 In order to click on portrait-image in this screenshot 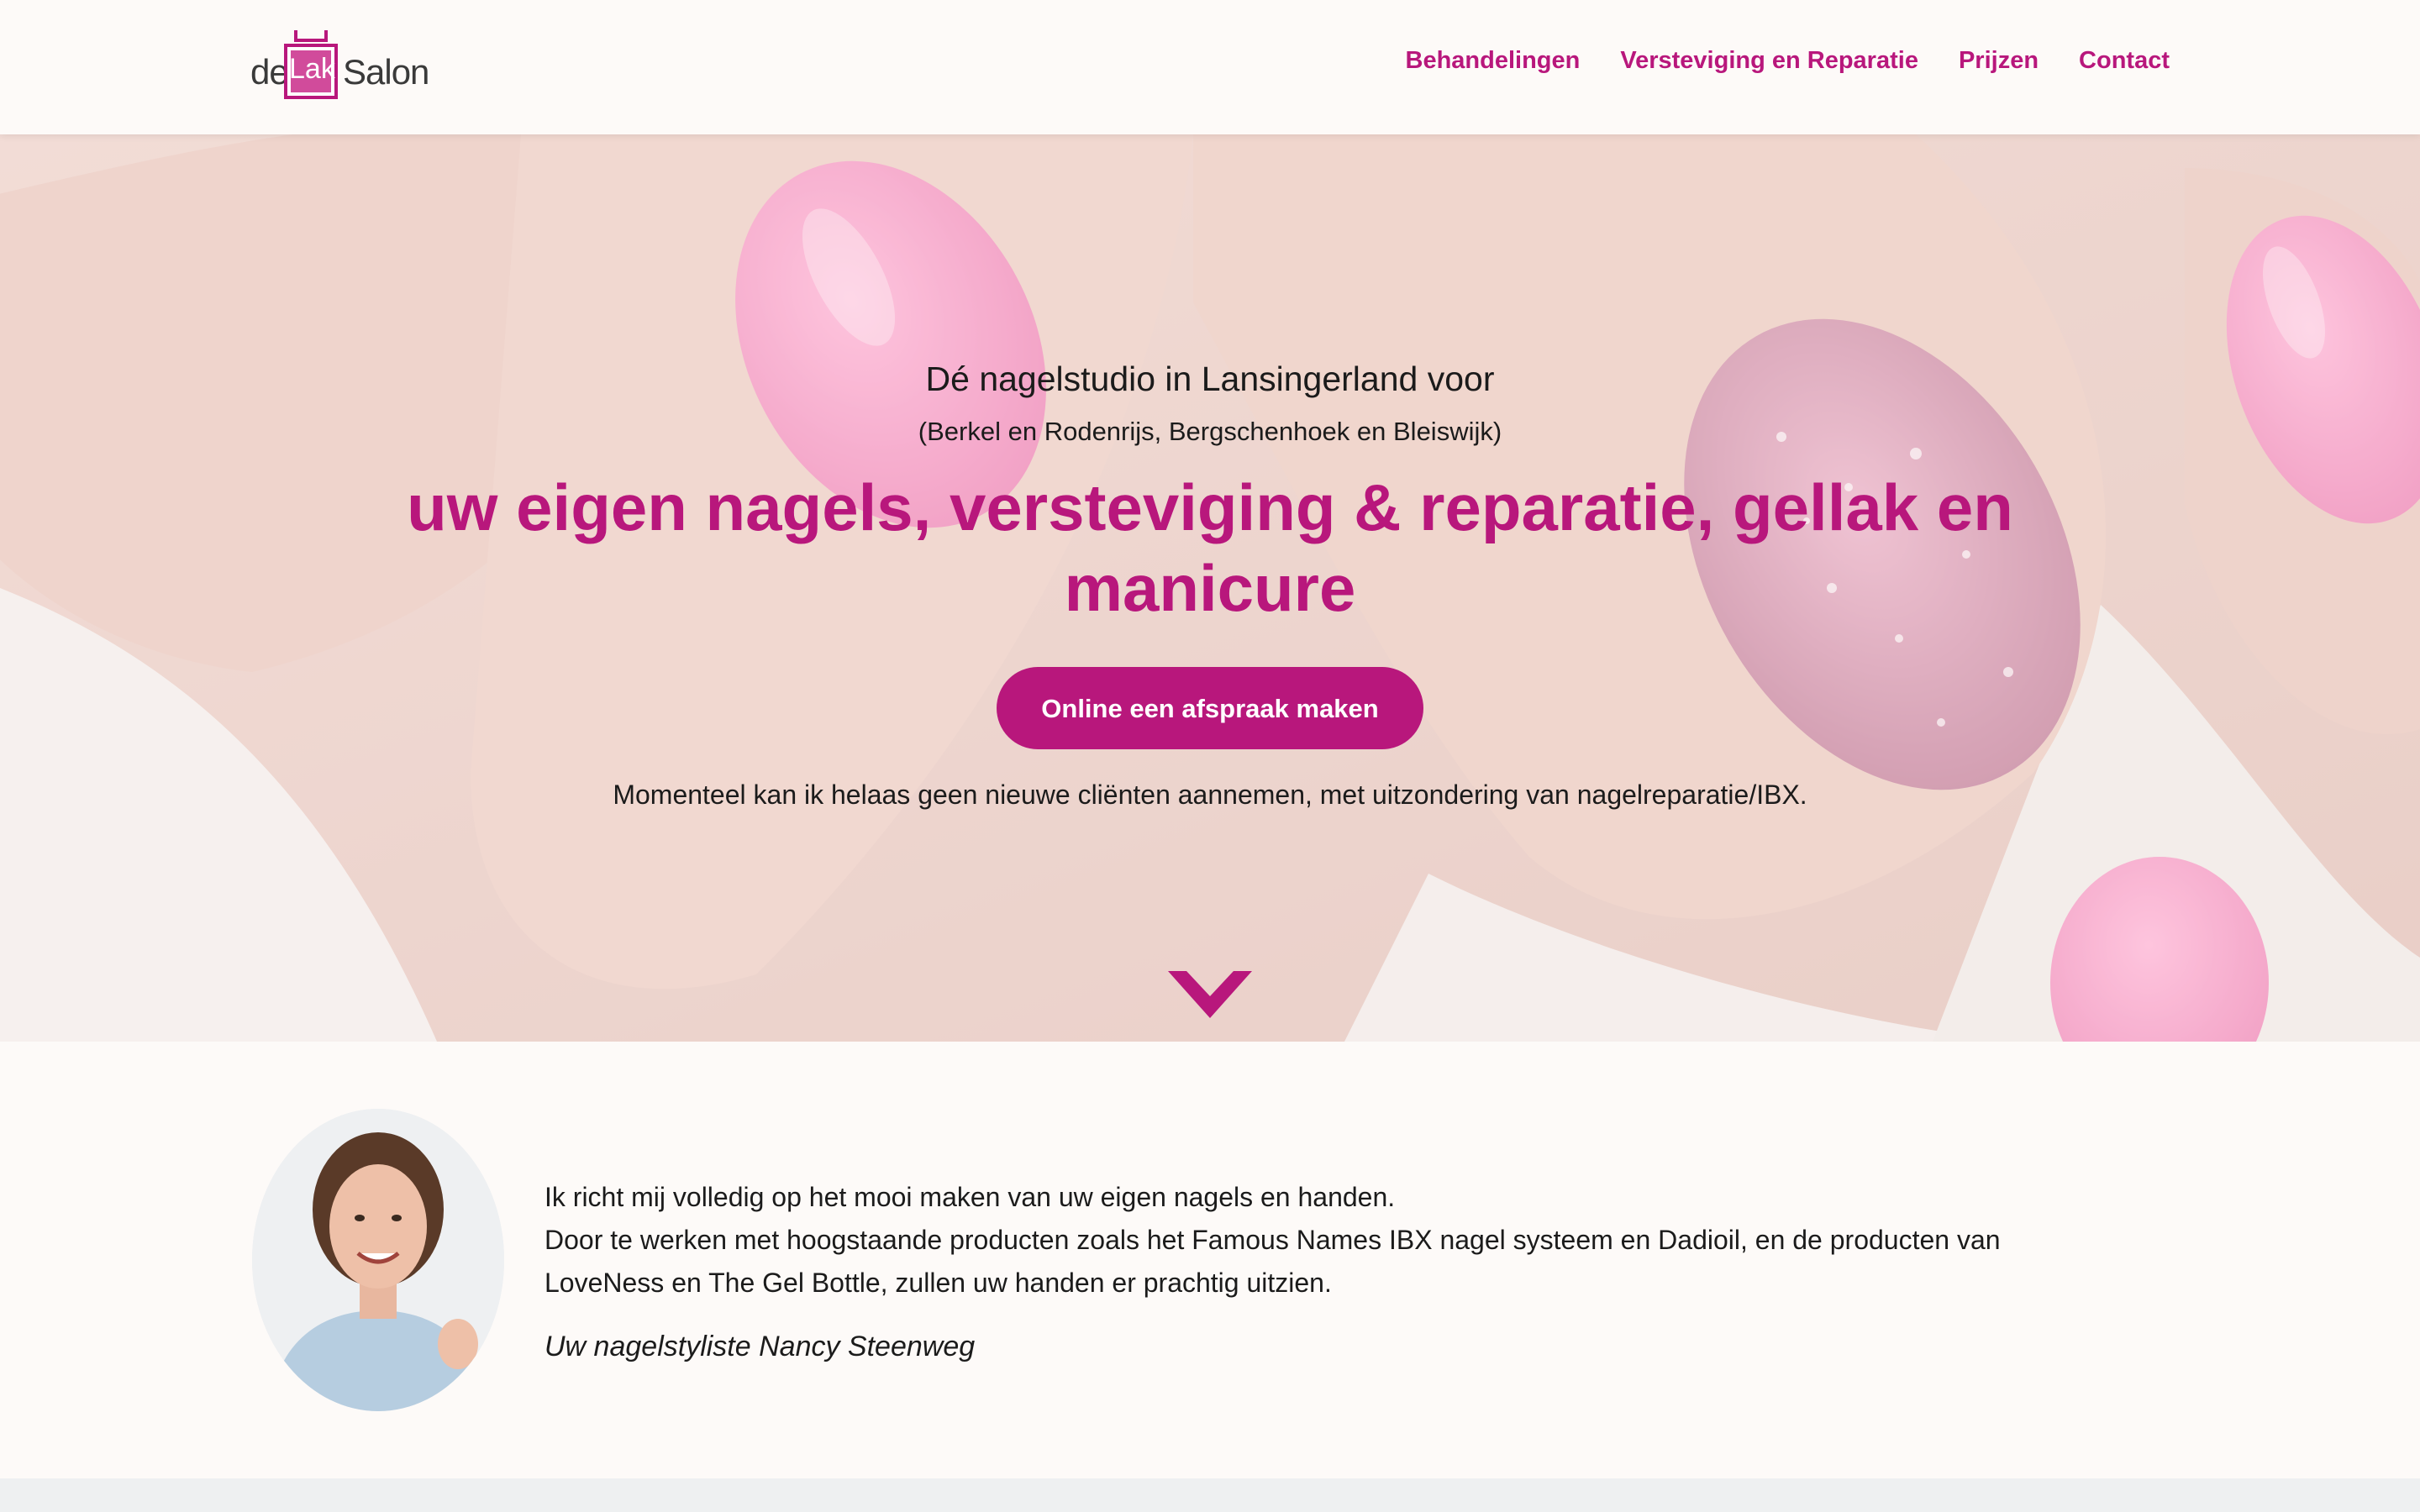, I will do `click(378, 1260)`.